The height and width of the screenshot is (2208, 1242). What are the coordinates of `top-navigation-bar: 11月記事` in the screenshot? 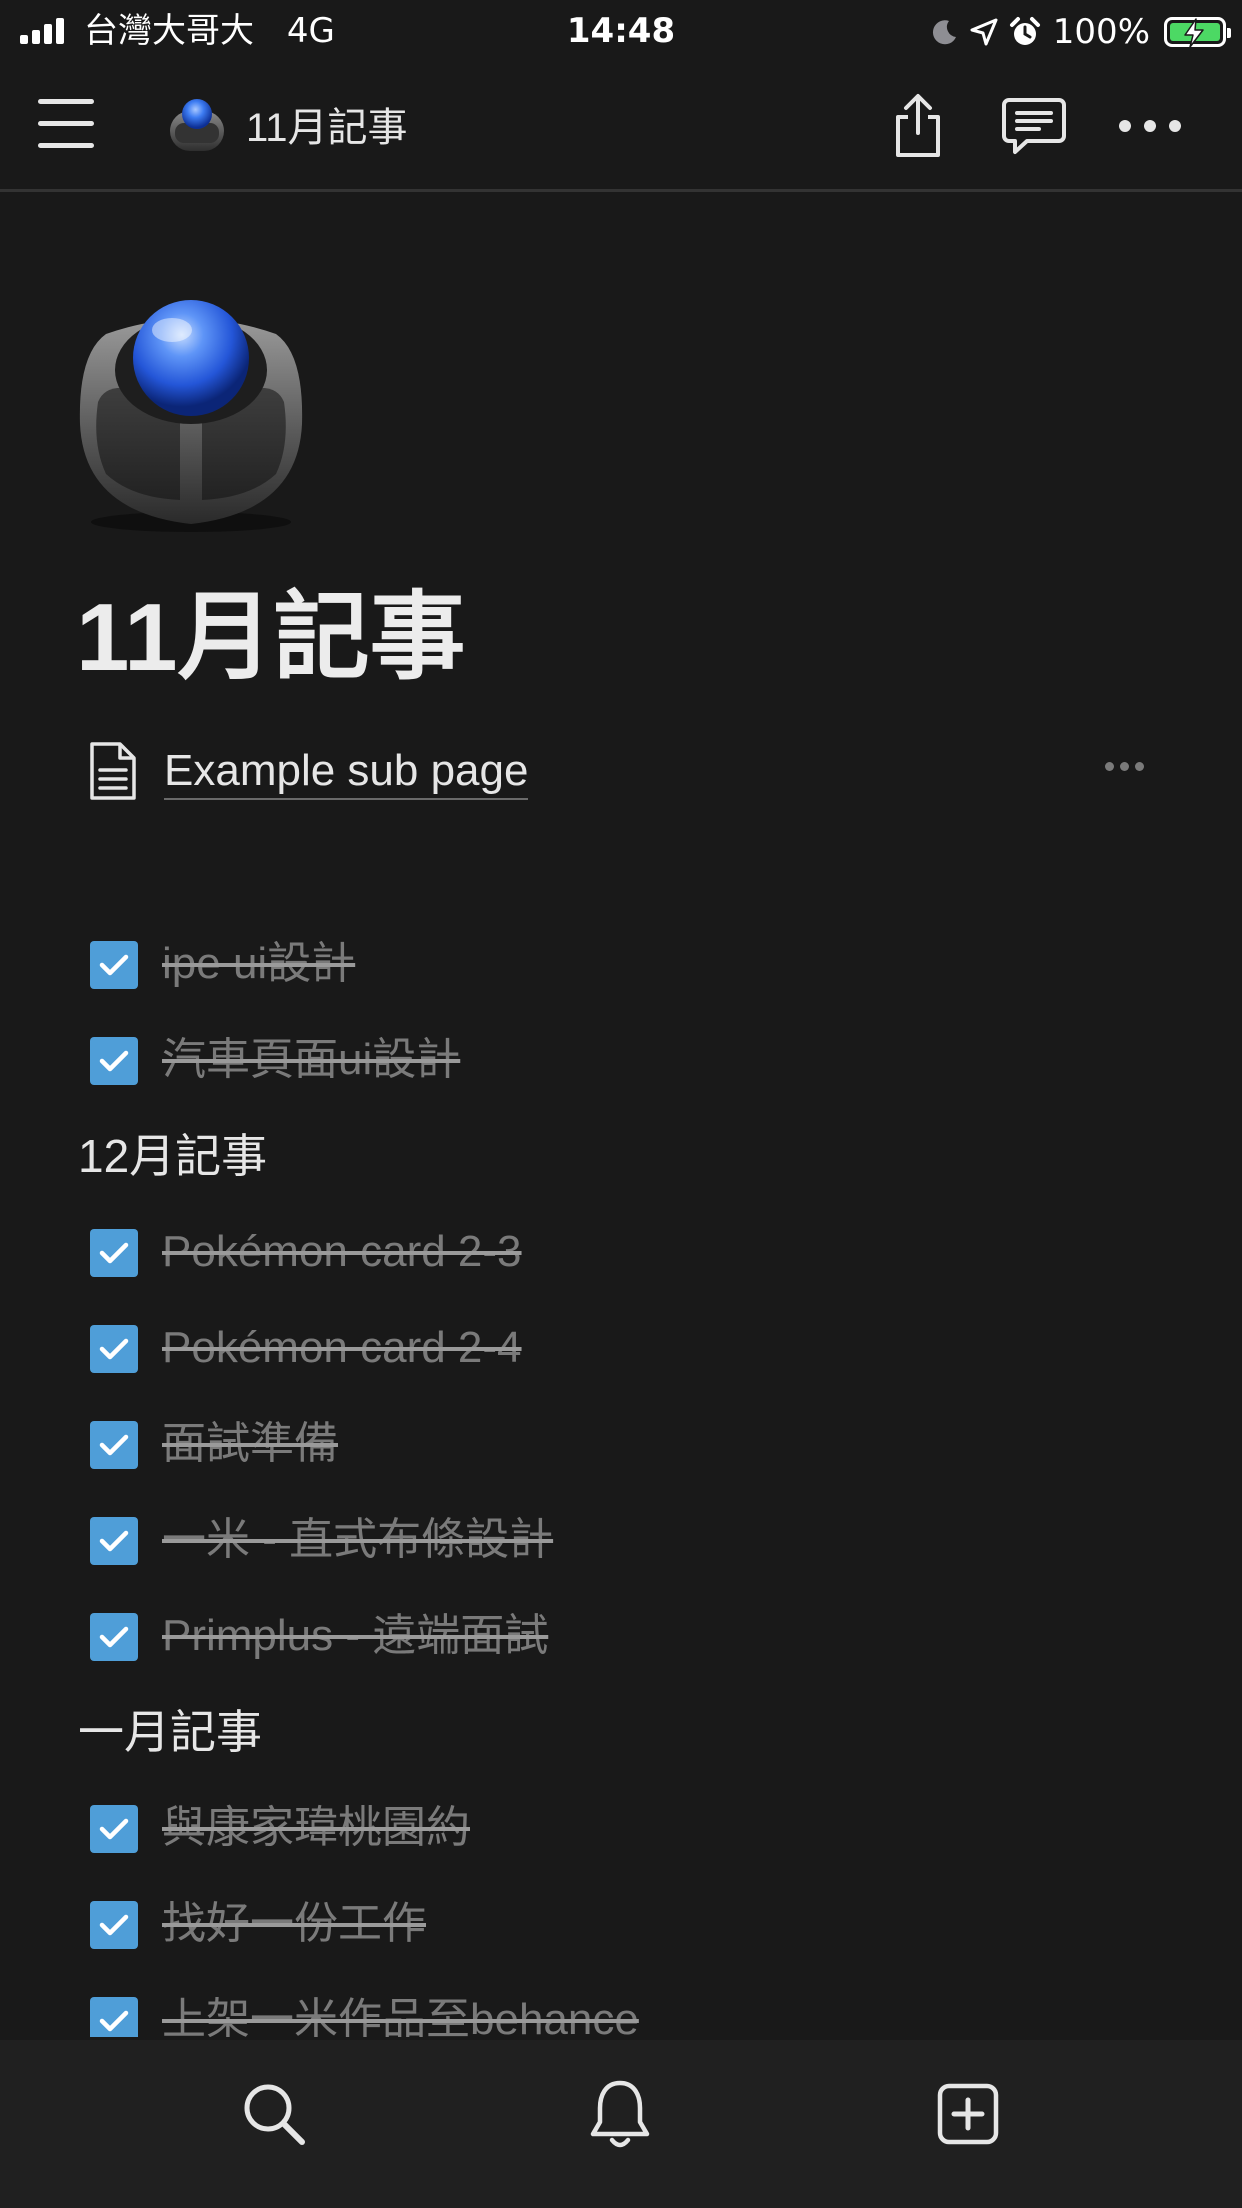 It's located at (621, 127).